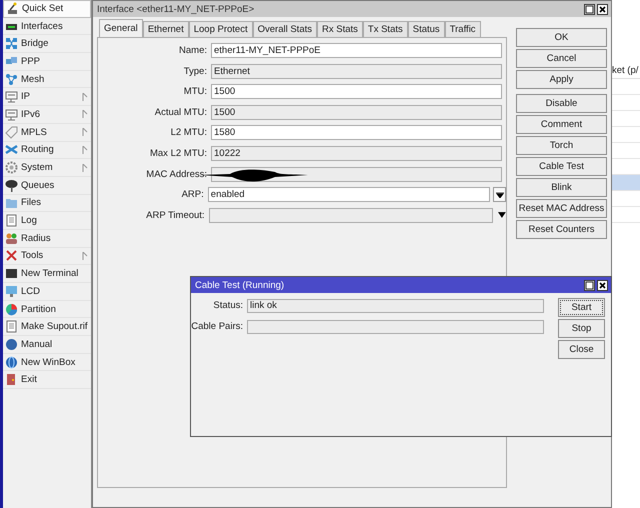 This screenshot has width=640, height=508. Describe the element at coordinates (47, 62) in the screenshot. I see `menu-item: PPP` at that location.